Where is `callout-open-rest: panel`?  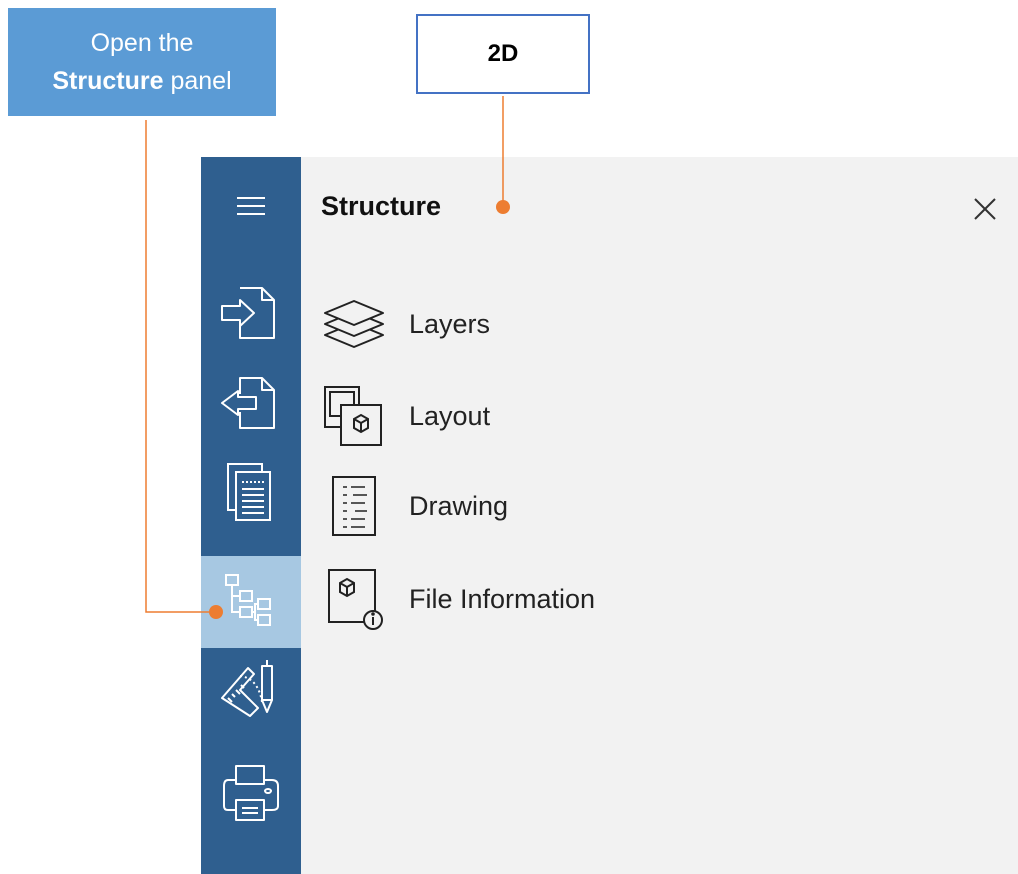 callout-open-rest: panel is located at coordinates (201, 81).